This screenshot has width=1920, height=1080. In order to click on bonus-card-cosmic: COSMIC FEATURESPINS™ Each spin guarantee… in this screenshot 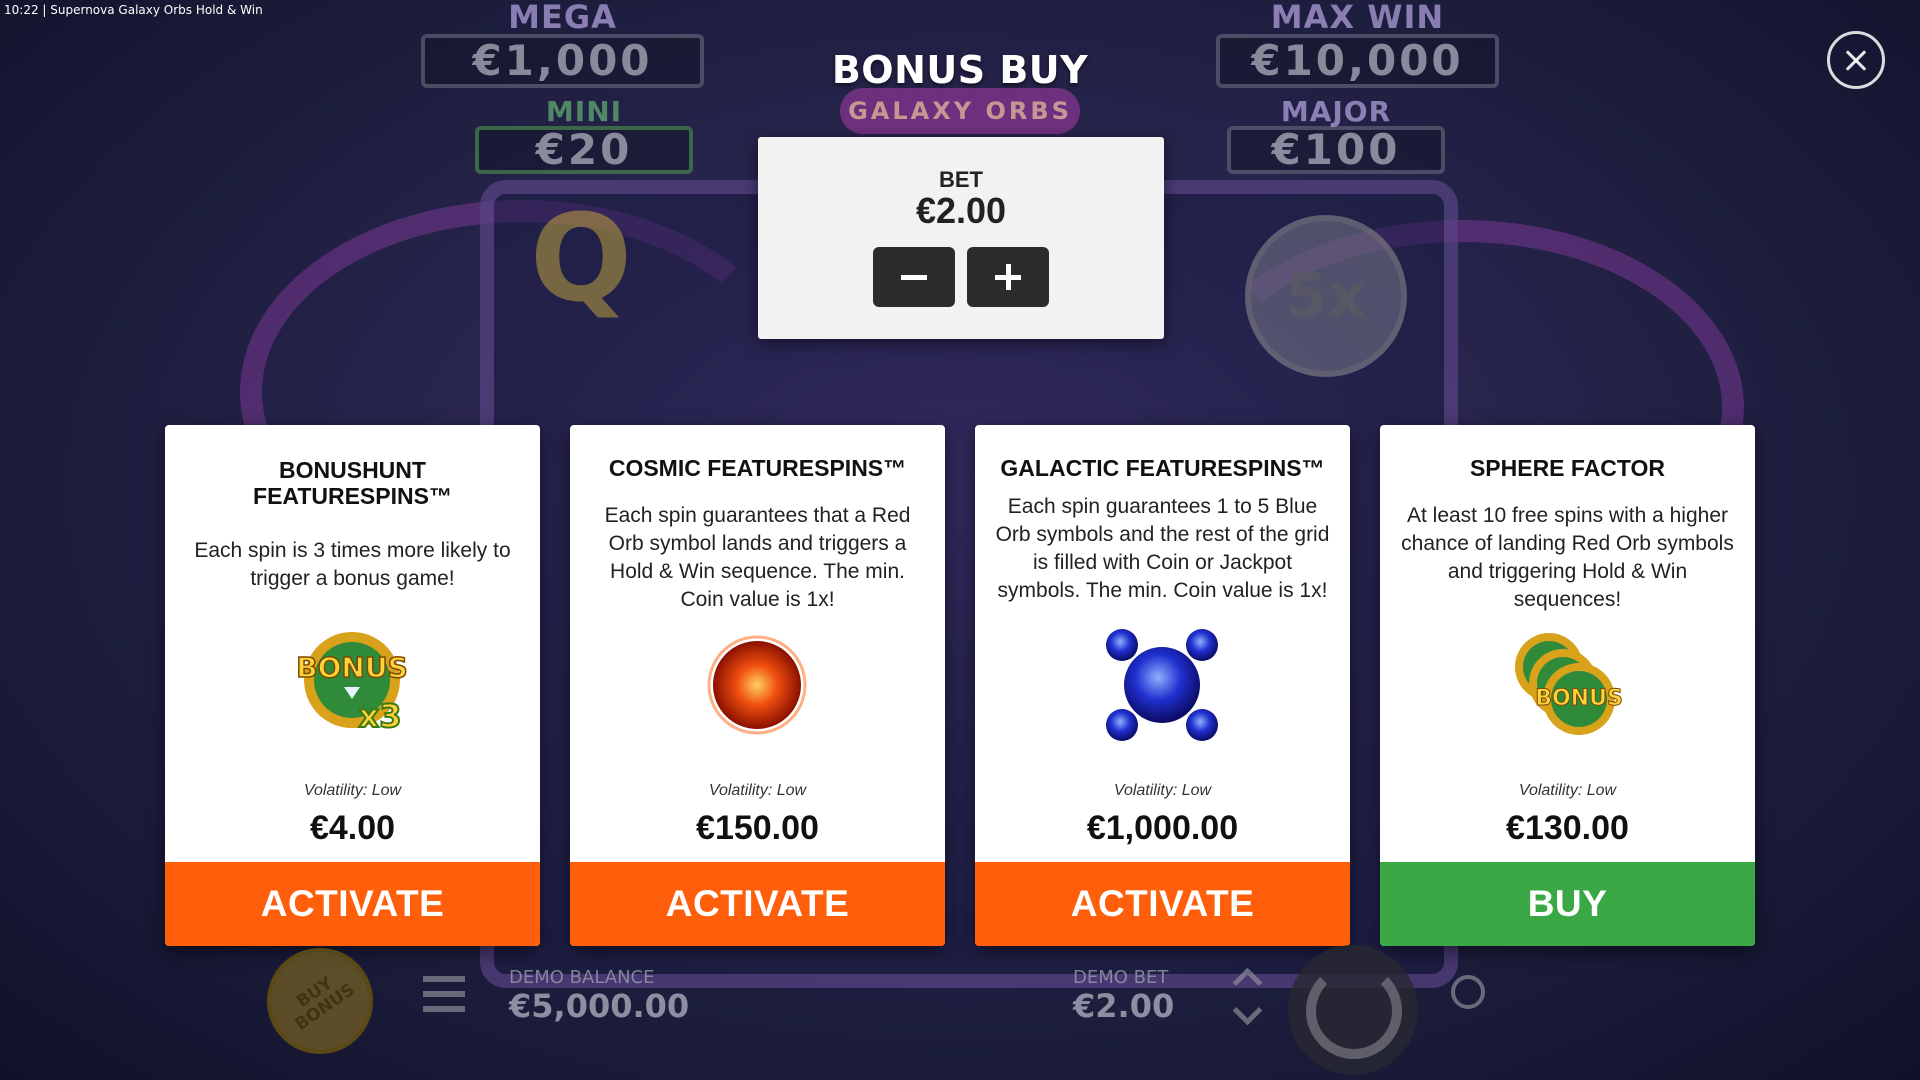, I will do `click(757, 685)`.